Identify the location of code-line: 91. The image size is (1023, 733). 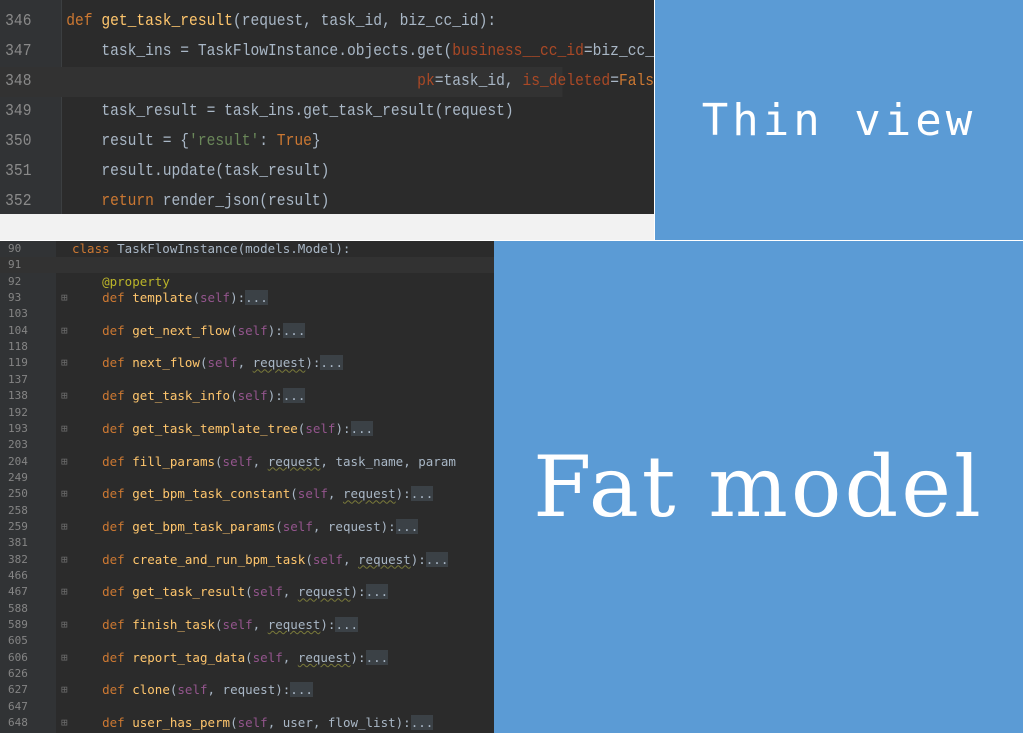
(247, 265).